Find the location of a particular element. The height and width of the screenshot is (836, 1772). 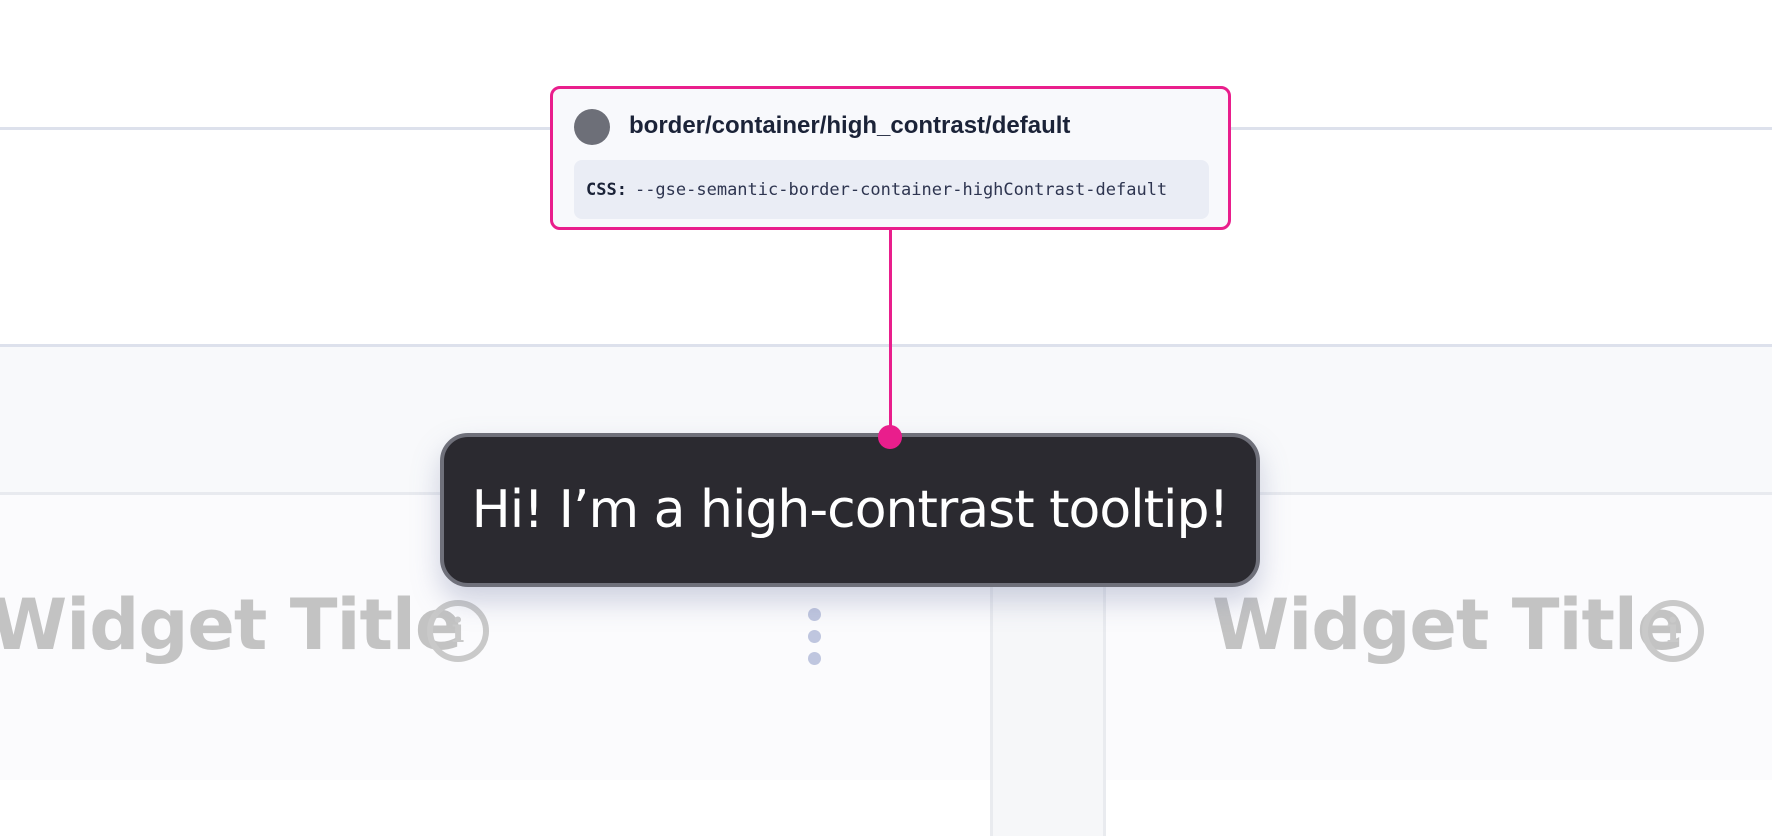

tooltip-text: Hi! I’m a high-contrast tooltip! is located at coordinates (850, 510).